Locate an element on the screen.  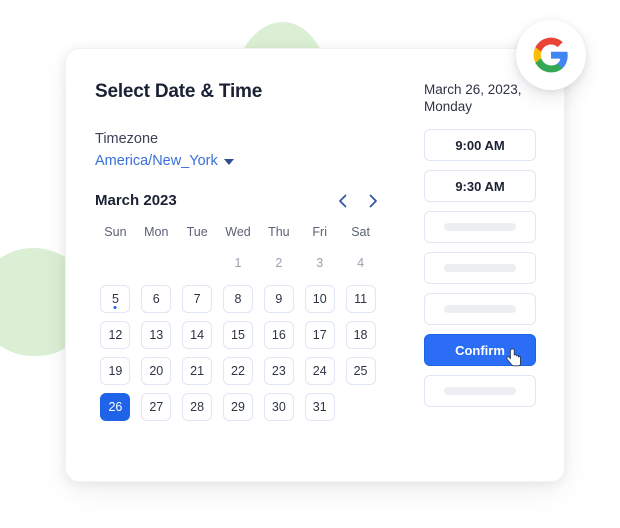
calendar-day: 6 is located at coordinates (156, 299).